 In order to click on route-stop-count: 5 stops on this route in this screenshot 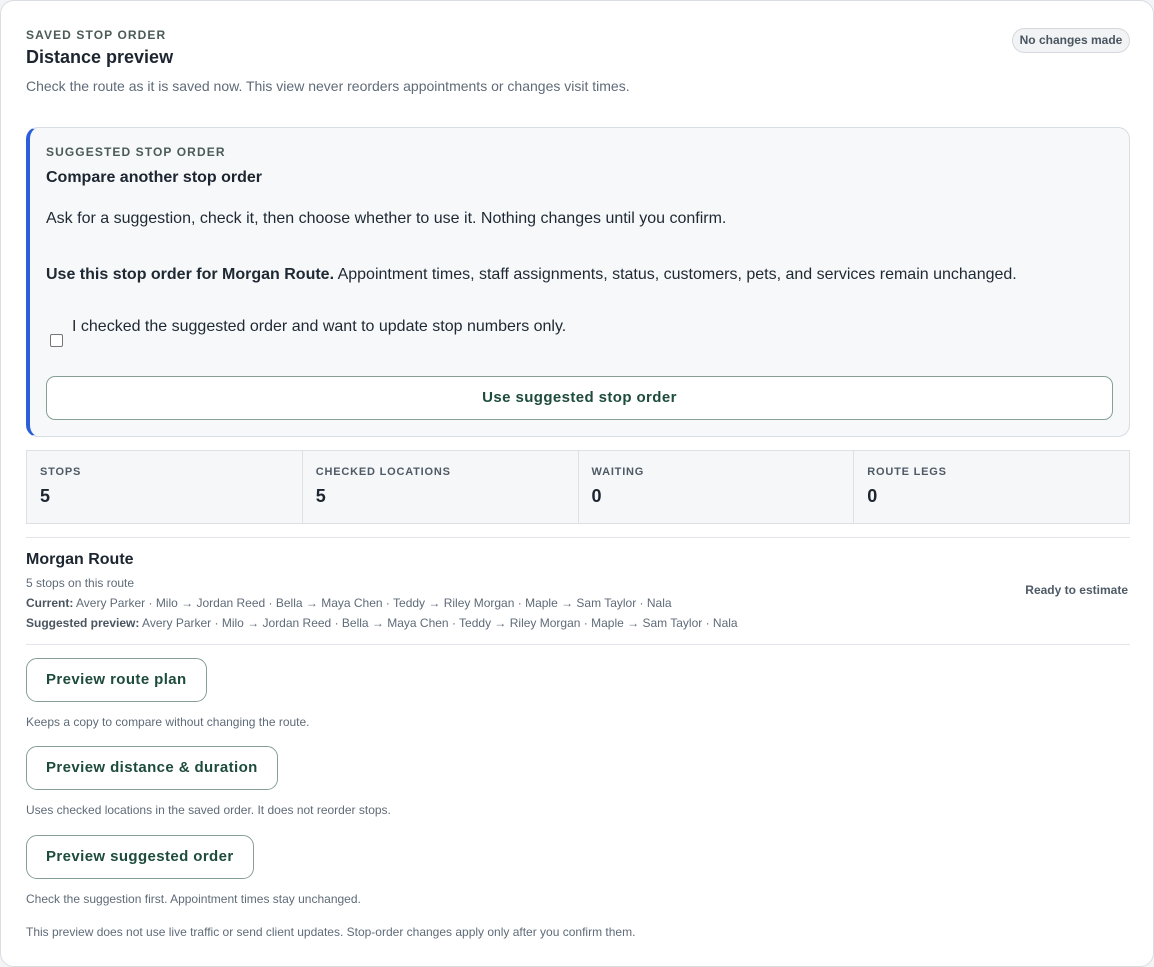, I will do `click(80, 583)`.